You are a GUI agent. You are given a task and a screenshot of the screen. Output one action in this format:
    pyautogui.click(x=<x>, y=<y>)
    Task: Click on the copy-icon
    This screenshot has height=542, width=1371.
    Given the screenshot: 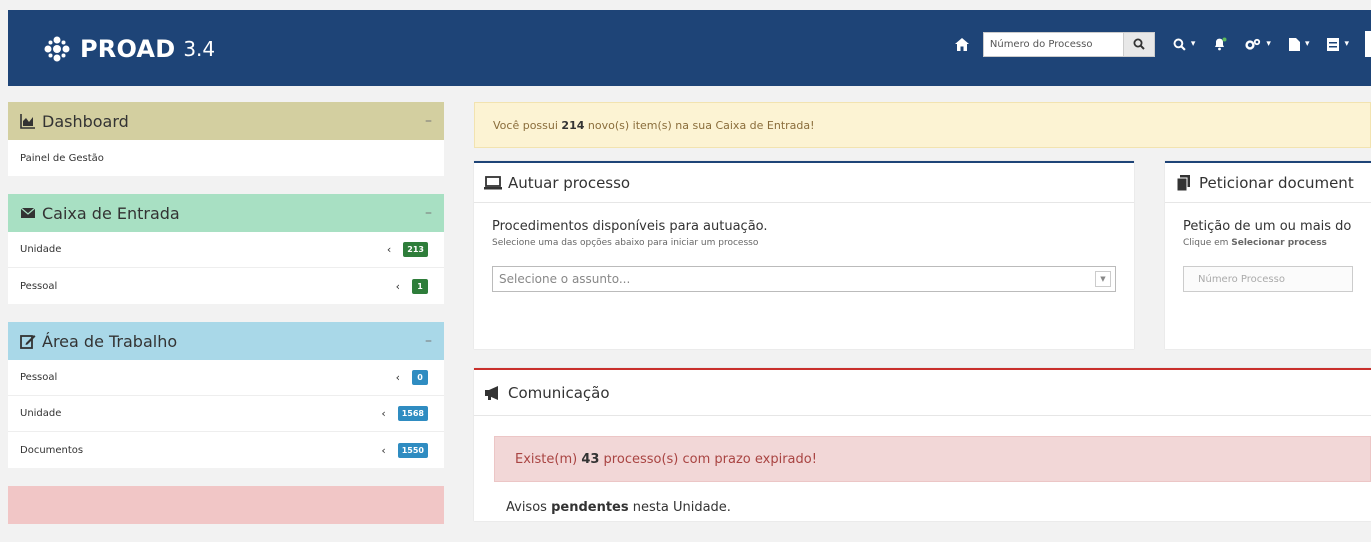 What is the action you would take?
    pyautogui.click(x=1183, y=182)
    